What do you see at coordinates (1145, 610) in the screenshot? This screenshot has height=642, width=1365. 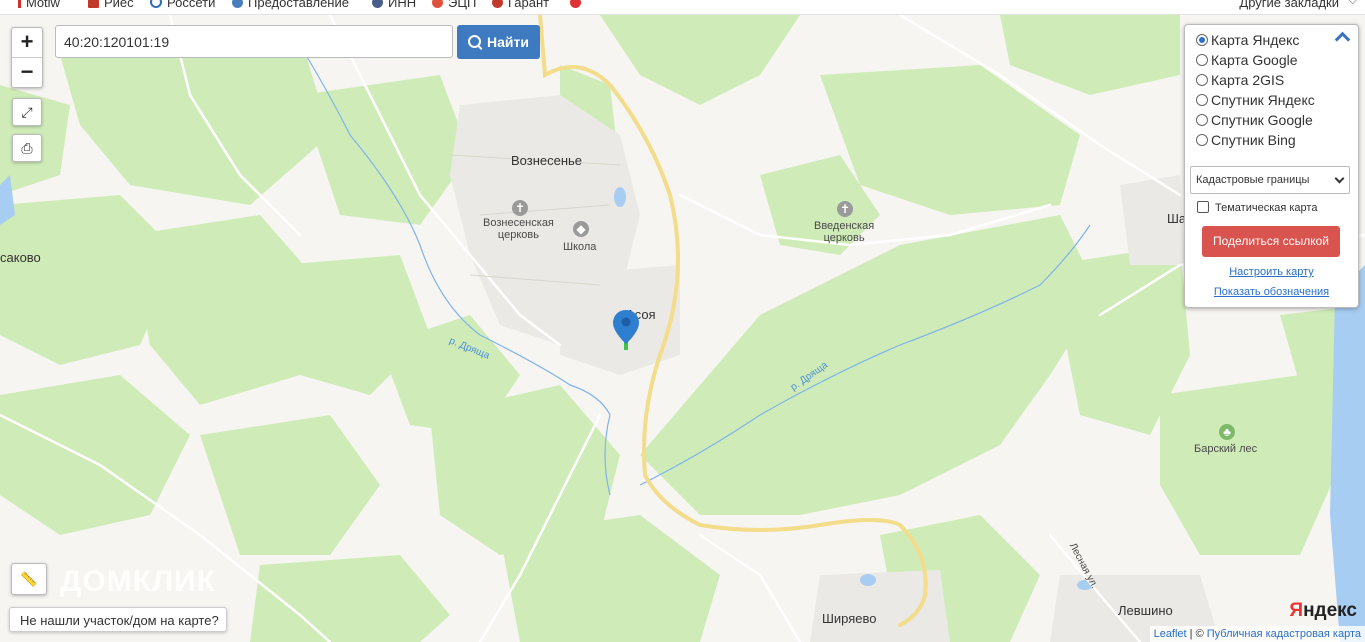 I see `place-levshino: Левшино` at bounding box center [1145, 610].